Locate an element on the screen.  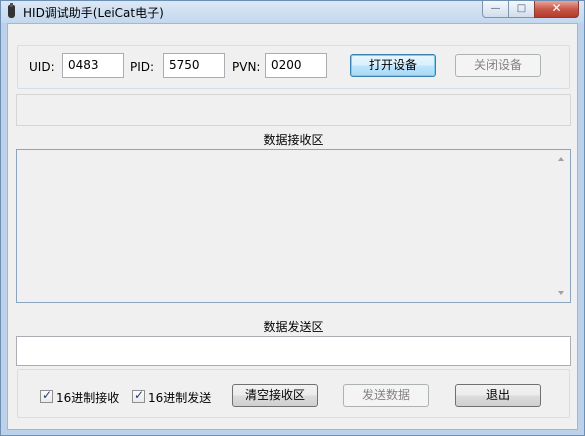
hex-send-checkbox: ✓ is located at coordinates (138, 395).